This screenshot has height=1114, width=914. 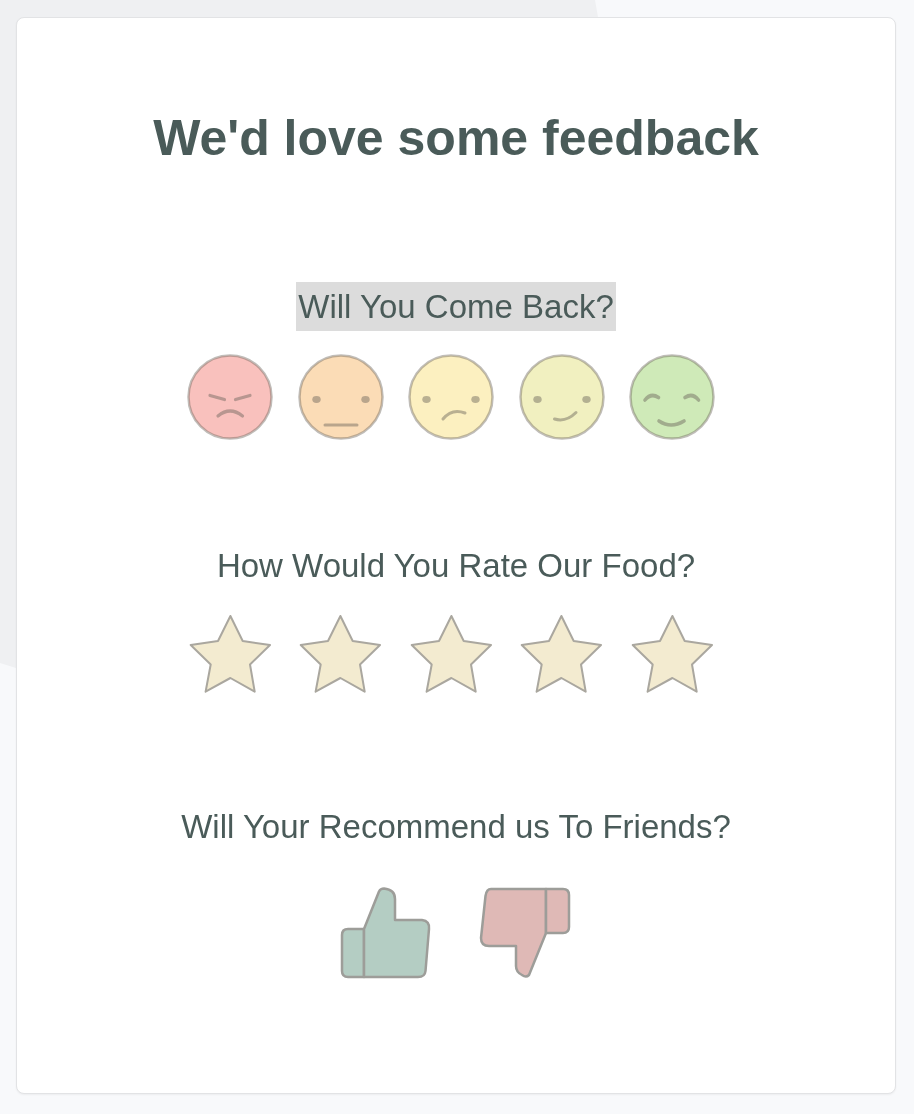 What do you see at coordinates (456, 138) in the screenshot?
I see `feedback-title: We'd love some feedback` at bounding box center [456, 138].